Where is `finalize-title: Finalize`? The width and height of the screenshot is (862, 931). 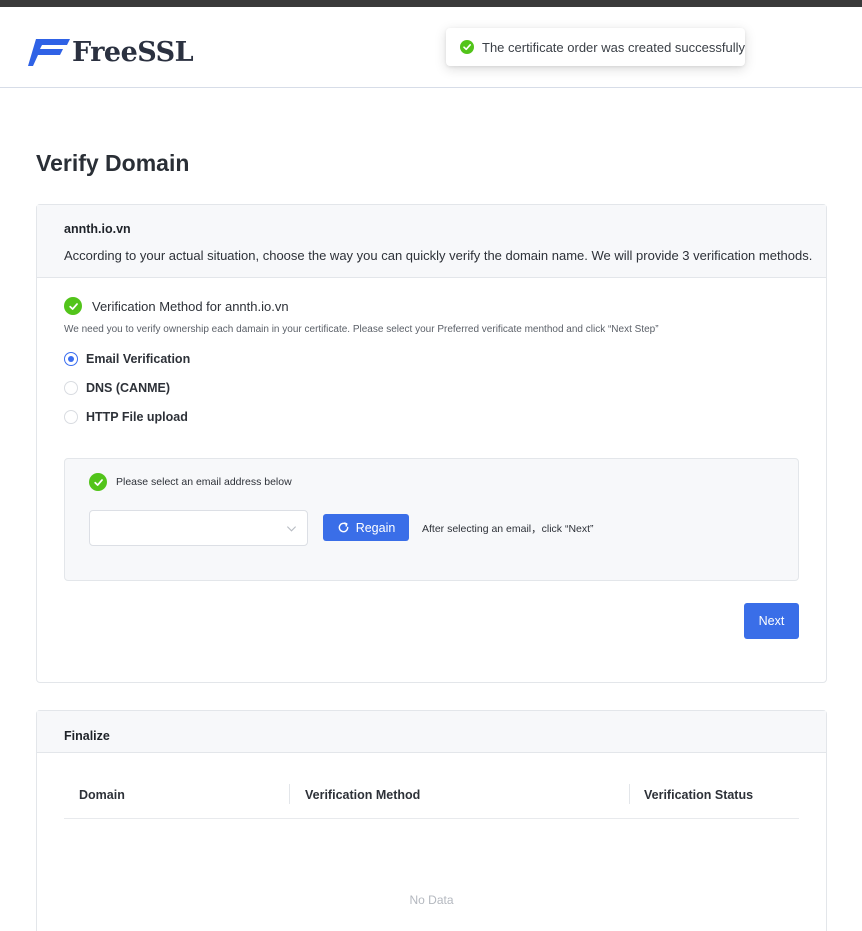 finalize-title: Finalize is located at coordinates (87, 736).